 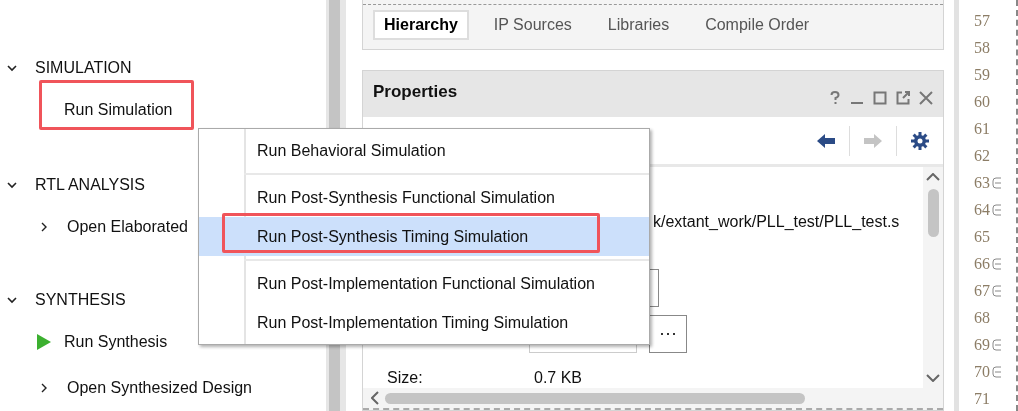 I want to click on section-title: SYNTHESIS, so click(x=80, y=300).